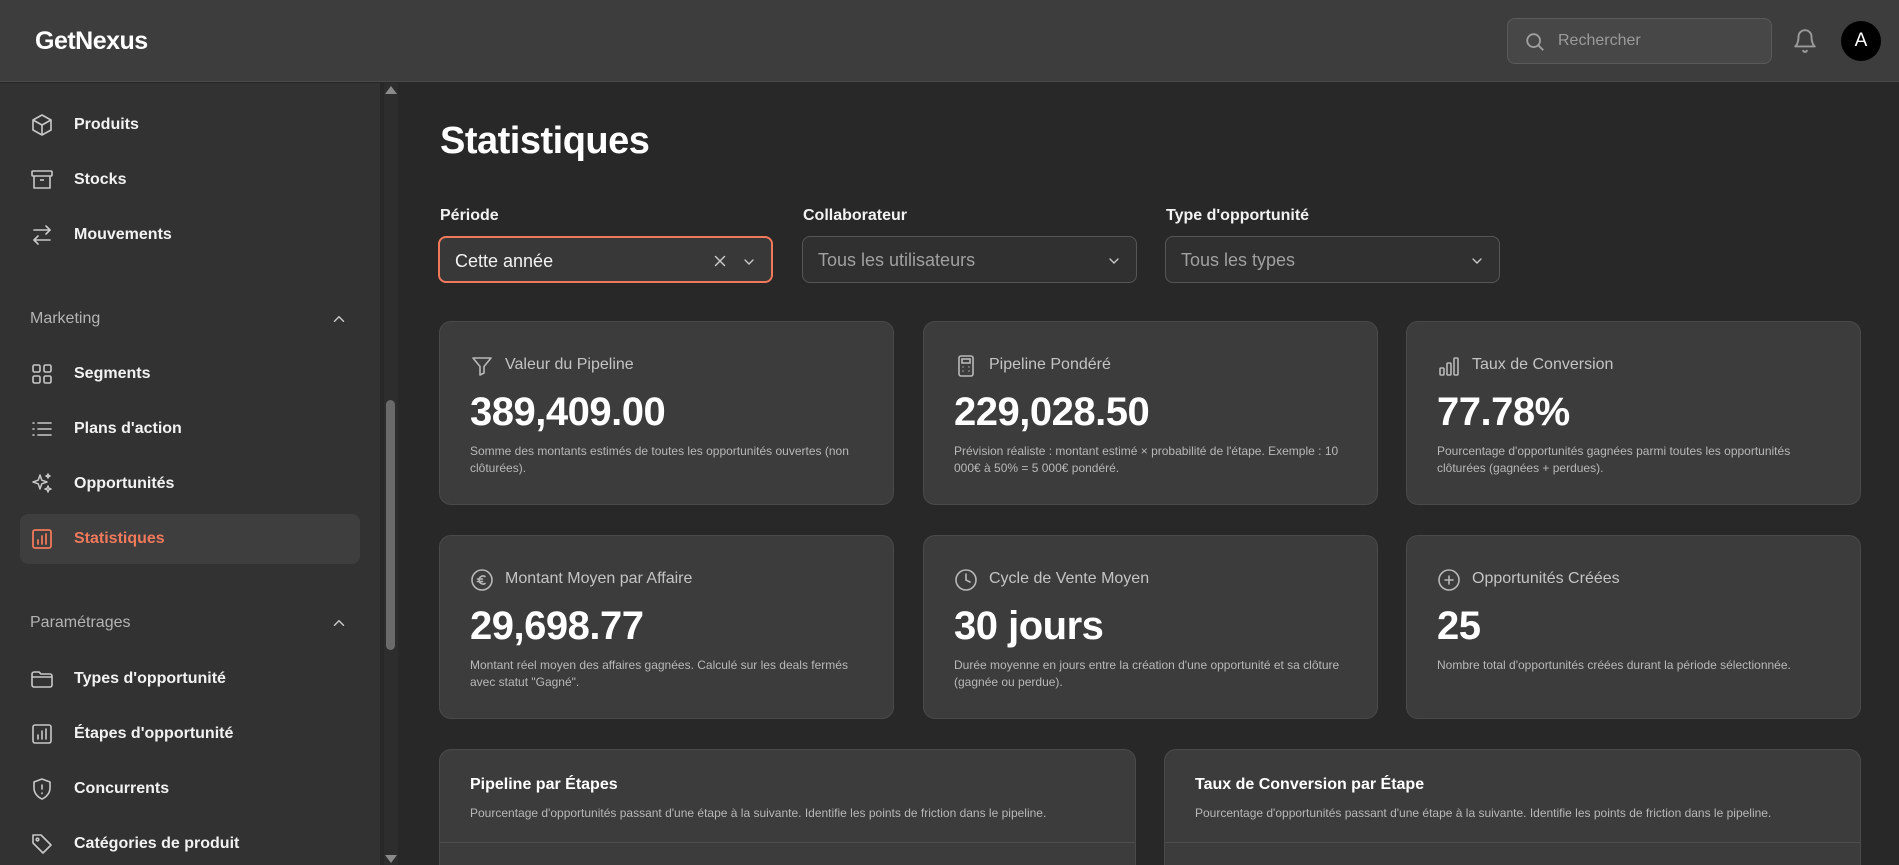 The image size is (1899, 865). What do you see at coordinates (599, 578) in the screenshot?
I see `kpi-label: Montant Moyen par Affaire` at bounding box center [599, 578].